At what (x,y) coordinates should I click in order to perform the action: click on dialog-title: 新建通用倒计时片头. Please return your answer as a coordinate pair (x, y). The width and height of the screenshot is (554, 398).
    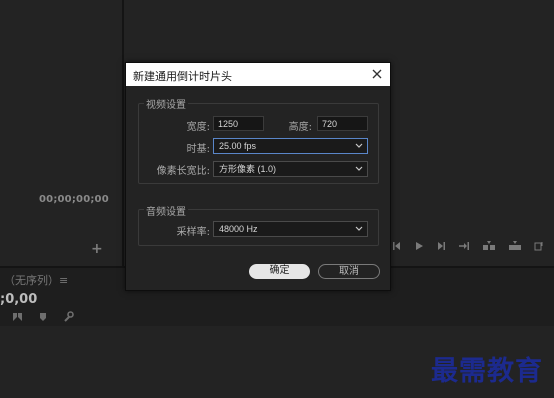
    Looking at the image, I should click on (182, 76).